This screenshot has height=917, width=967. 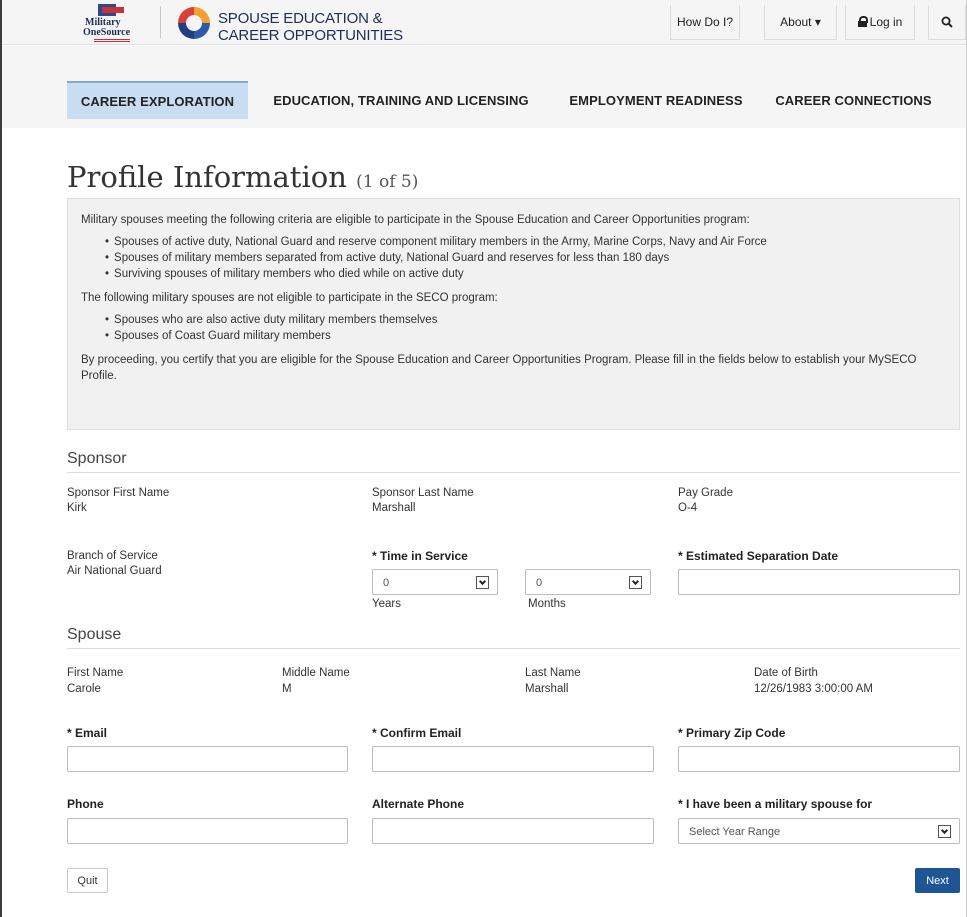 I want to click on years-select: 0, so click(x=435, y=582).